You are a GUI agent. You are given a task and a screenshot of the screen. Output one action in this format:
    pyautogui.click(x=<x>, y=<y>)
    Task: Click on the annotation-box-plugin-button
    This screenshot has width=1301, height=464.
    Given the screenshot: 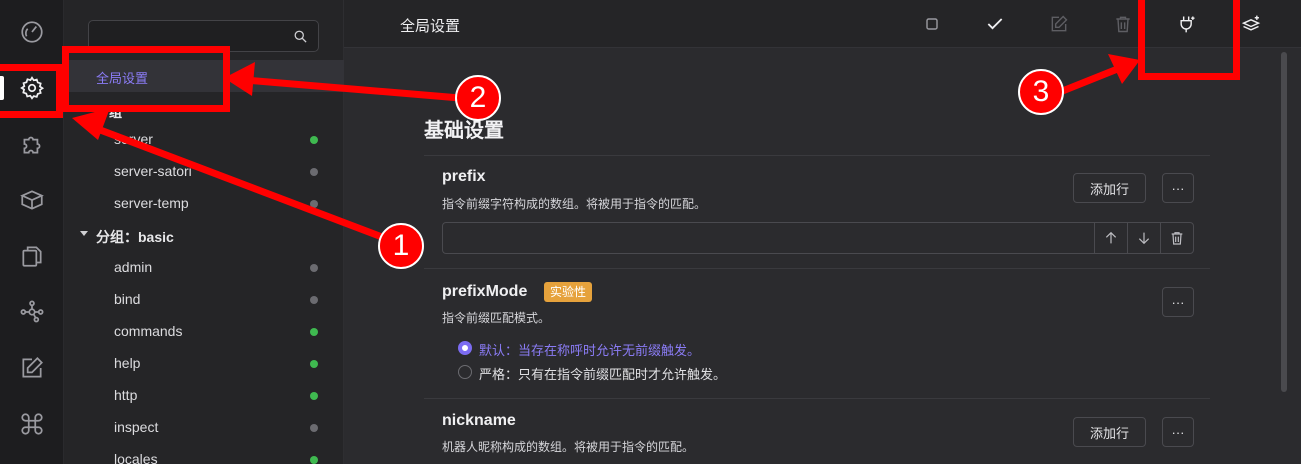 What is the action you would take?
    pyautogui.click(x=1189, y=40)
    